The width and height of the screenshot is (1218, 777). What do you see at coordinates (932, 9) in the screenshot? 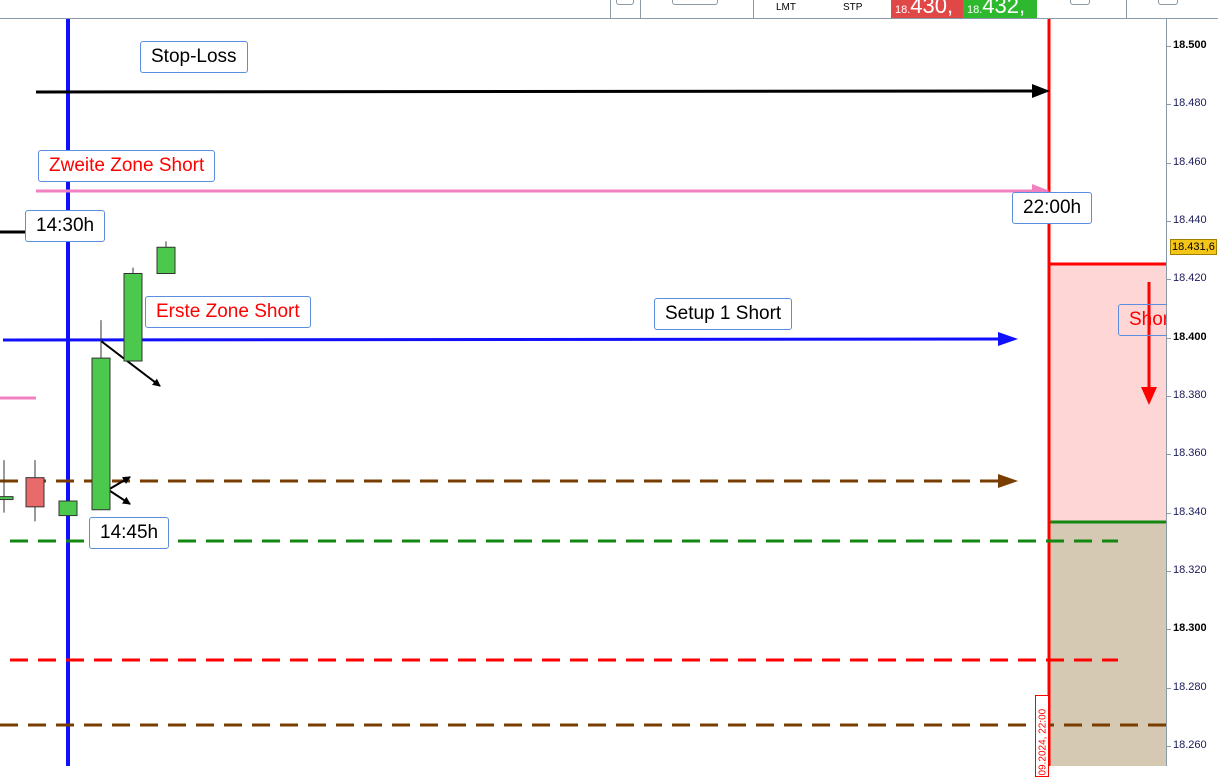
I see `bid-price: 430,` at bounding box center [932, 9].